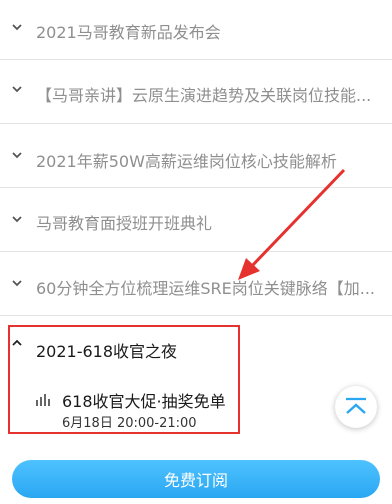  What do you see at coordinates (129, 423) in the screenshot?
I see `lesson-time: 6月18日 20:00-21:00` at bounding box center [129, 423].